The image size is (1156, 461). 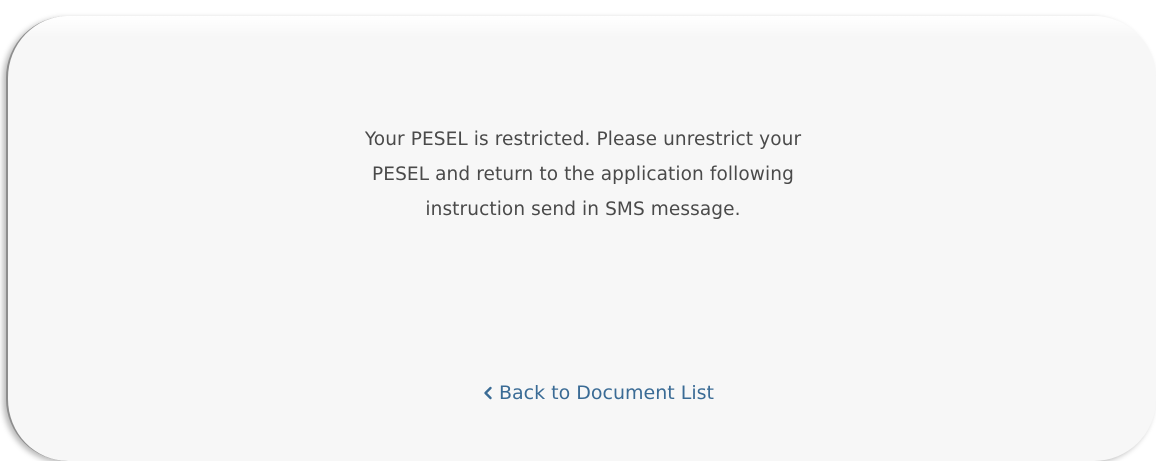 I want to click on message-line-3: instruction send in SMS message., so click(x=583, y=209).